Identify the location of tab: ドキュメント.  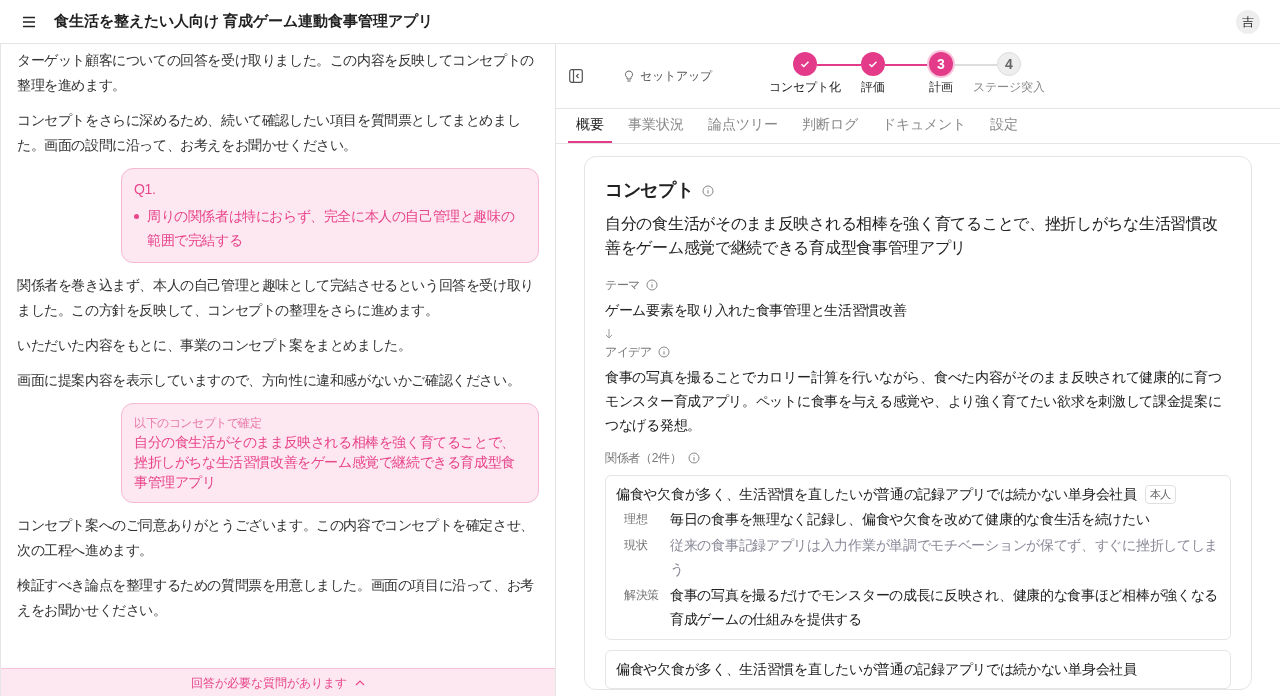
(924, 128).